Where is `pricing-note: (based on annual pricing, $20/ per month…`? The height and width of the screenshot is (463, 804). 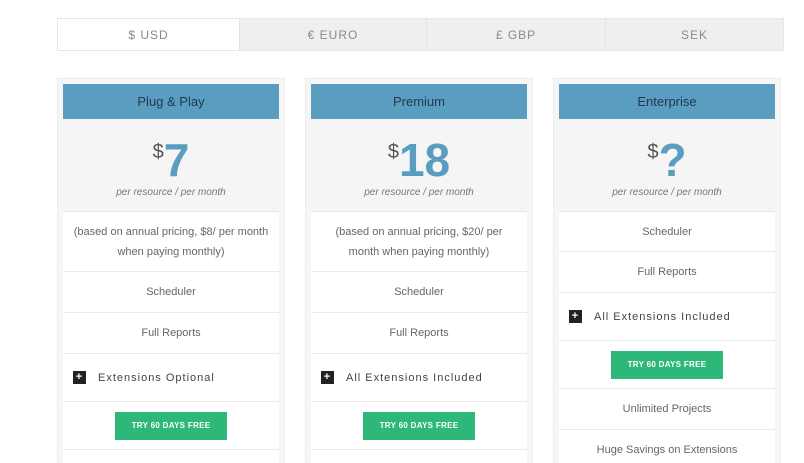 pricing-note: (based on annual pricing, $20/ per month… is located at coordinates (419, 242).